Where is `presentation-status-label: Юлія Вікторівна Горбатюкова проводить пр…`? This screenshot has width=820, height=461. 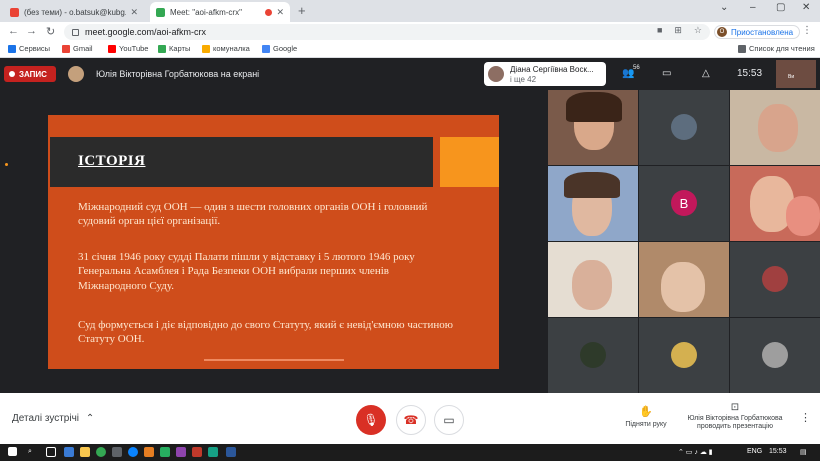 presentation-status-label: Юлія Вікторівна Горбатюкова проводить пр… is located at coordinates (735, 422).